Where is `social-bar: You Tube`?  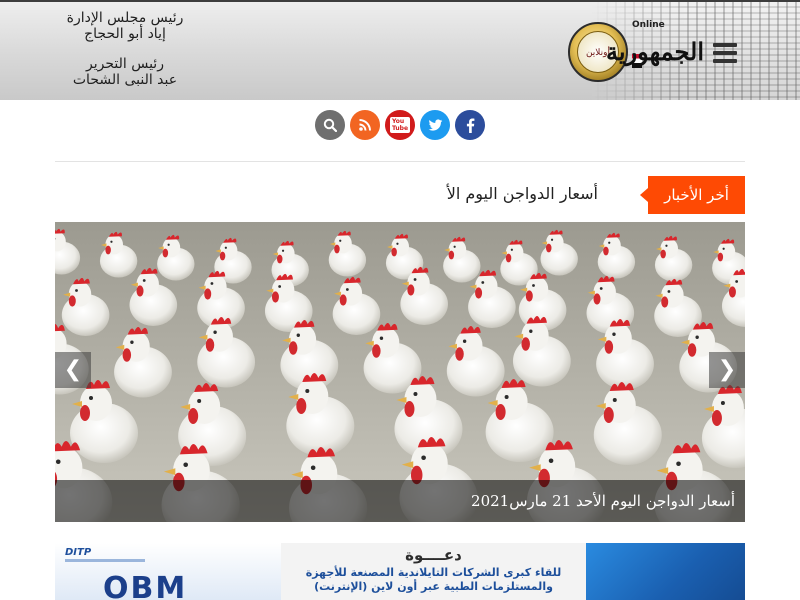 social-bar: You Tube is located at coordinates (400, 125).